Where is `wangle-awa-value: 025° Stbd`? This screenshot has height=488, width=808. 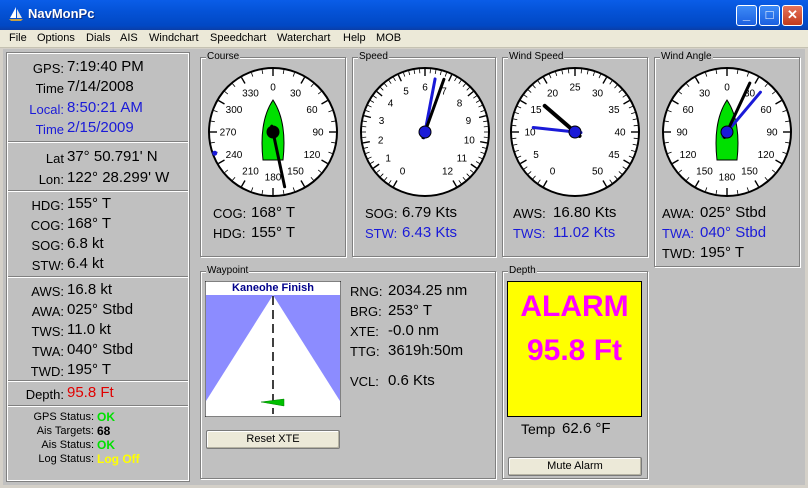
wangle-awa-value: 025° Stbd is located at coordinates (733, 212).